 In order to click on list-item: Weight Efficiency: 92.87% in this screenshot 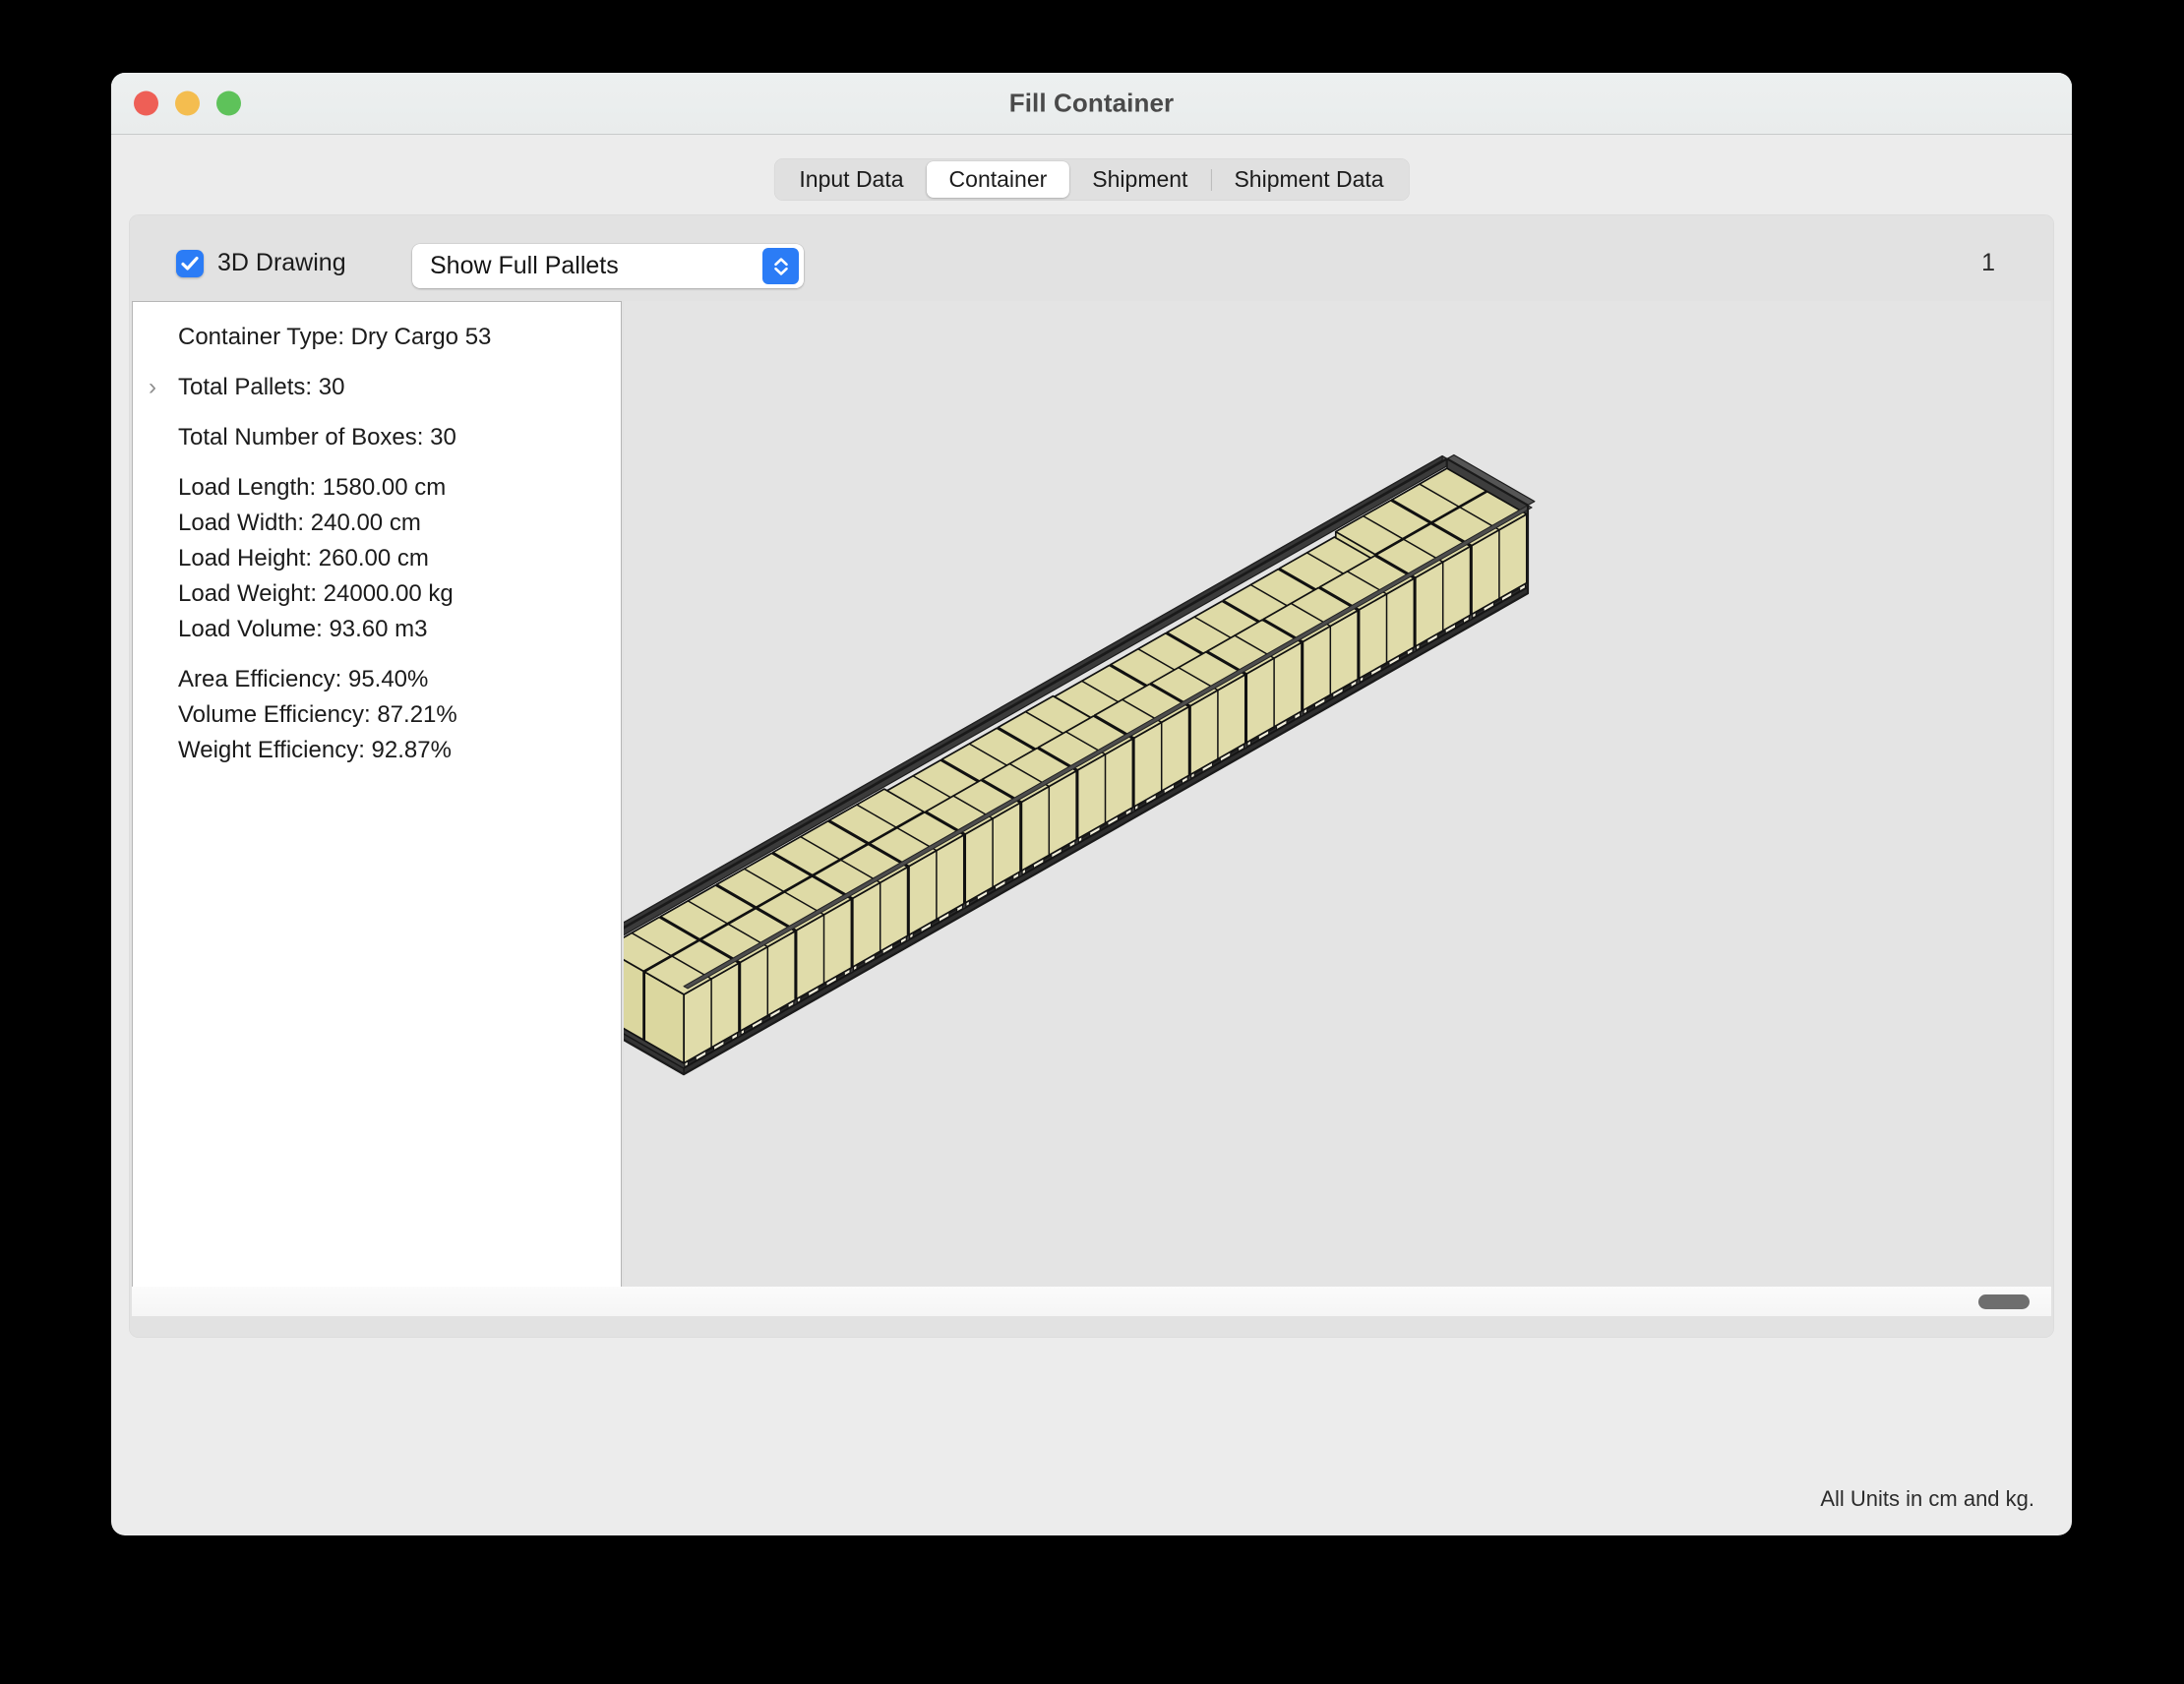, I will do `click(377, 751)`.